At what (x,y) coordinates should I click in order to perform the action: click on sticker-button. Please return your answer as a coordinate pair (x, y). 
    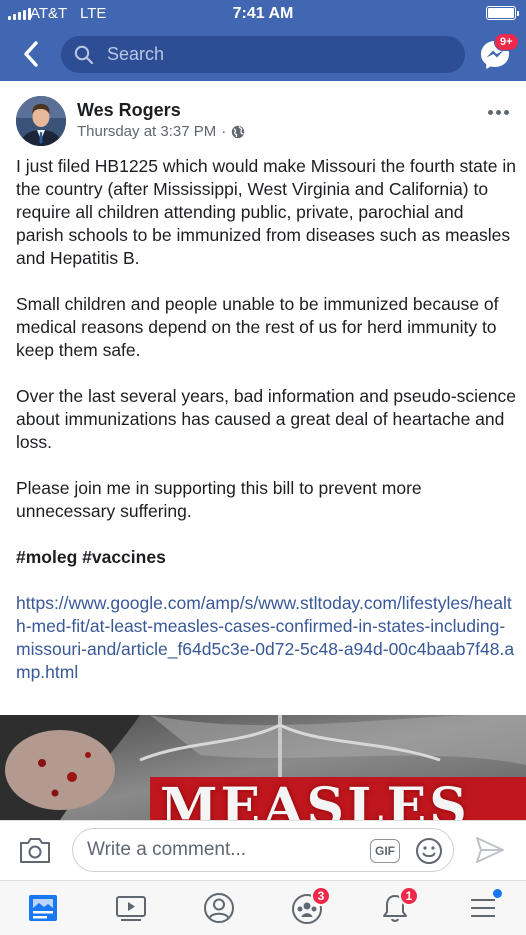
    Looking at the image, I should click on (429, 851).